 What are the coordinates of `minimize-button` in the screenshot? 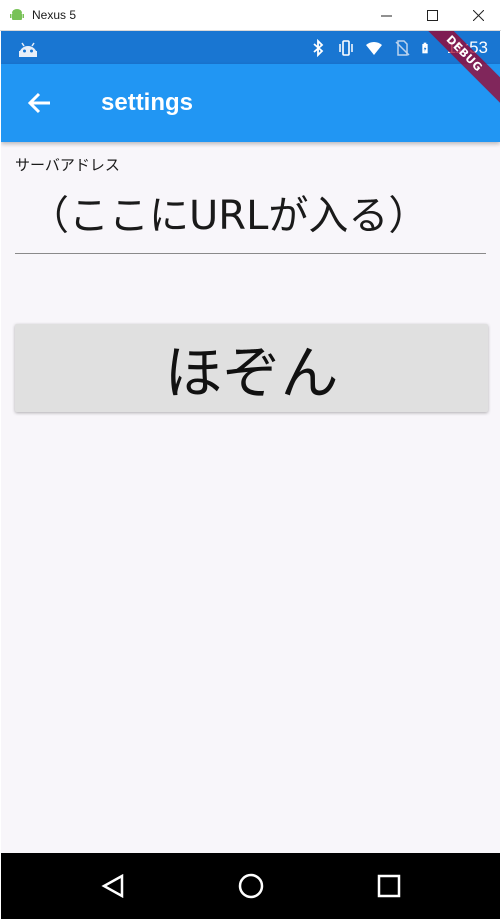 It's located at (386, 15).